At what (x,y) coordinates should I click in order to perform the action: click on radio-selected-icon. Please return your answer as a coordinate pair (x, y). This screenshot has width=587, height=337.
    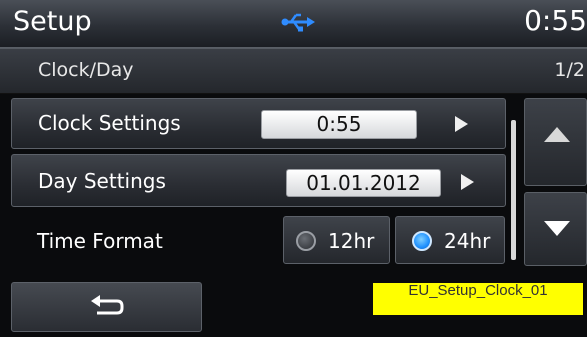
    Looking at the image, I should click on (422, 241).